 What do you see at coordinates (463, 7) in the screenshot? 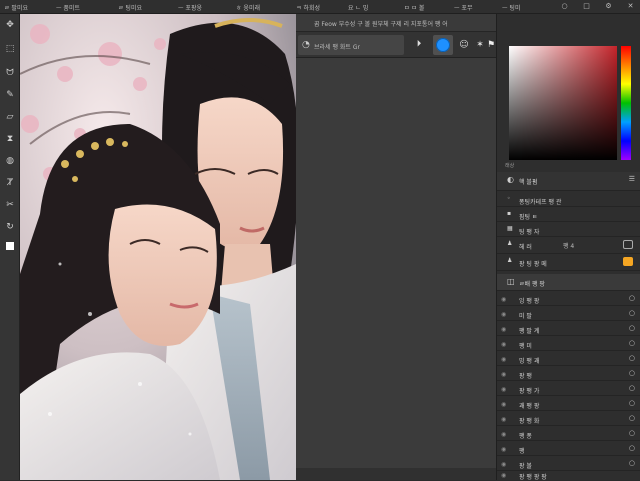
I see `menu-item: ㅡ 포무` at bounding box center [463, 7].